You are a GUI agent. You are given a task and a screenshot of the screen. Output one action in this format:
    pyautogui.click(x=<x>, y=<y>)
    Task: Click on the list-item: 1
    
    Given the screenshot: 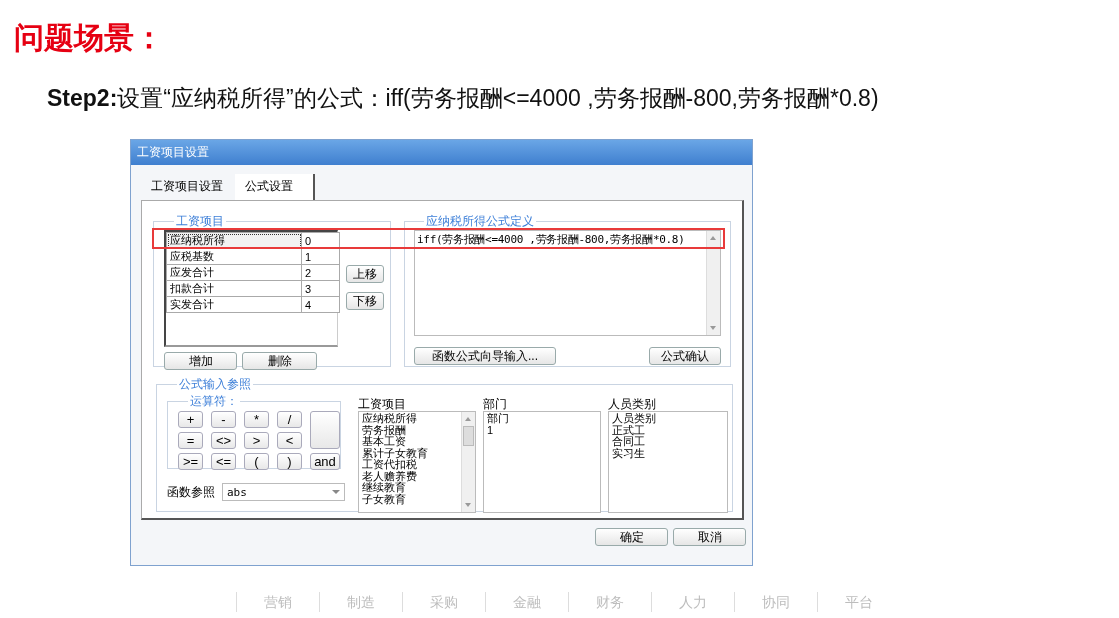 What is the action you would take?
    pyautogui.click(x=542, y=430)
    